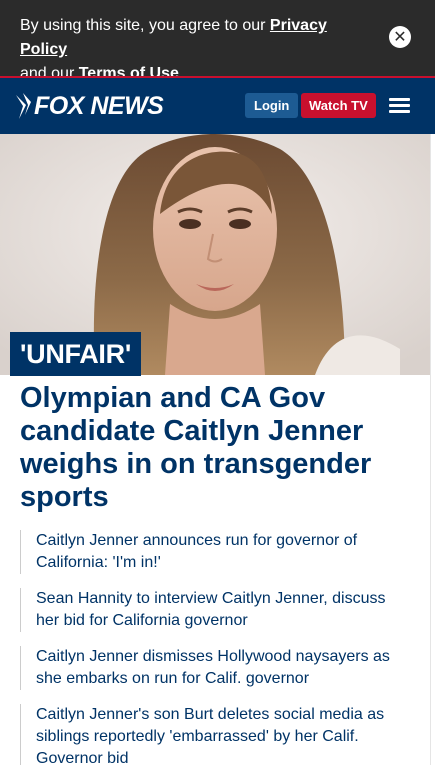 Image resolution: width=435 pixels, height=765 pixels. I want to click on content-edge-divider, so click(430, 449).